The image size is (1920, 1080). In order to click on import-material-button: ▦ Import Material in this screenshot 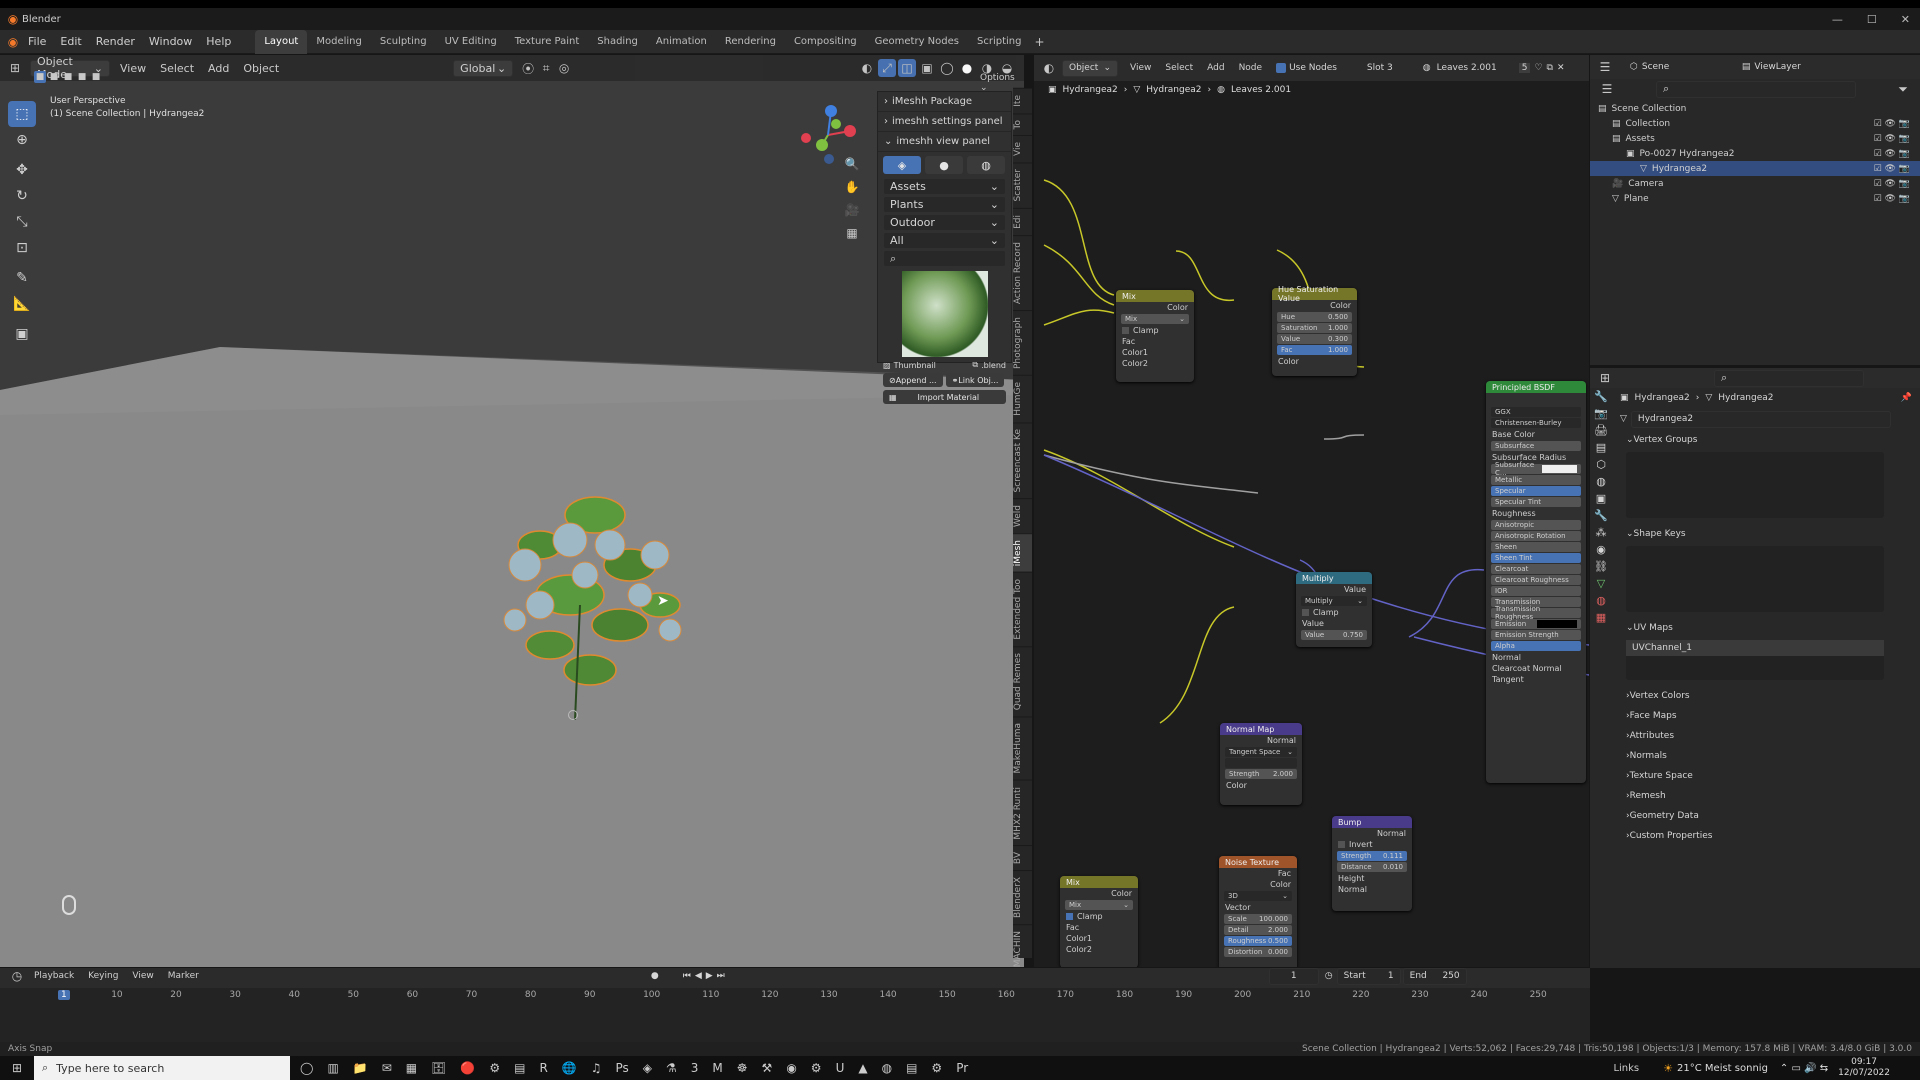, I will do `click(944, 397)`.